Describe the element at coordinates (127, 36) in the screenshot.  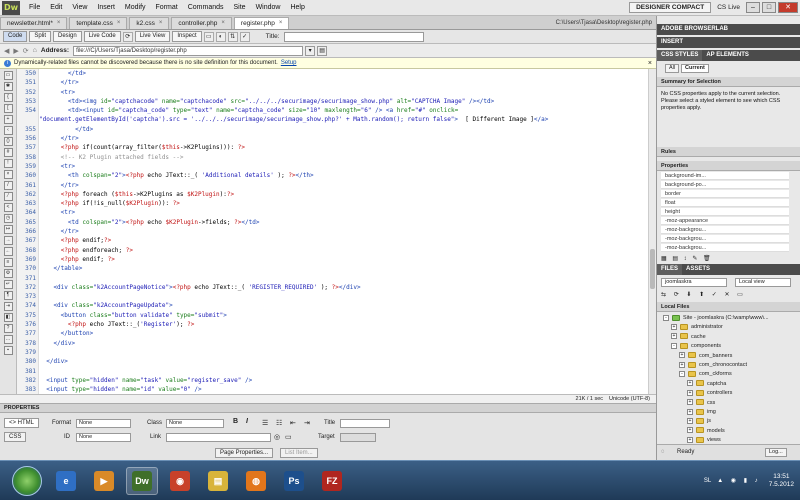
I see `refresh-icon: ⟳` at that location.